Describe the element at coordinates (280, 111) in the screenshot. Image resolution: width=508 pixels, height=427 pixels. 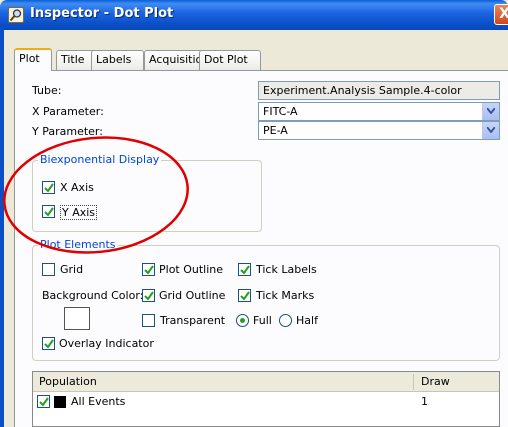
I see `x-parameter-value: FITC-A` at that location.